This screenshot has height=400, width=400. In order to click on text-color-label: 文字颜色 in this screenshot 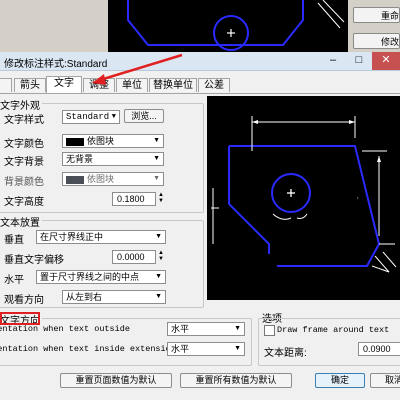, I will do `click(24, 144)`.